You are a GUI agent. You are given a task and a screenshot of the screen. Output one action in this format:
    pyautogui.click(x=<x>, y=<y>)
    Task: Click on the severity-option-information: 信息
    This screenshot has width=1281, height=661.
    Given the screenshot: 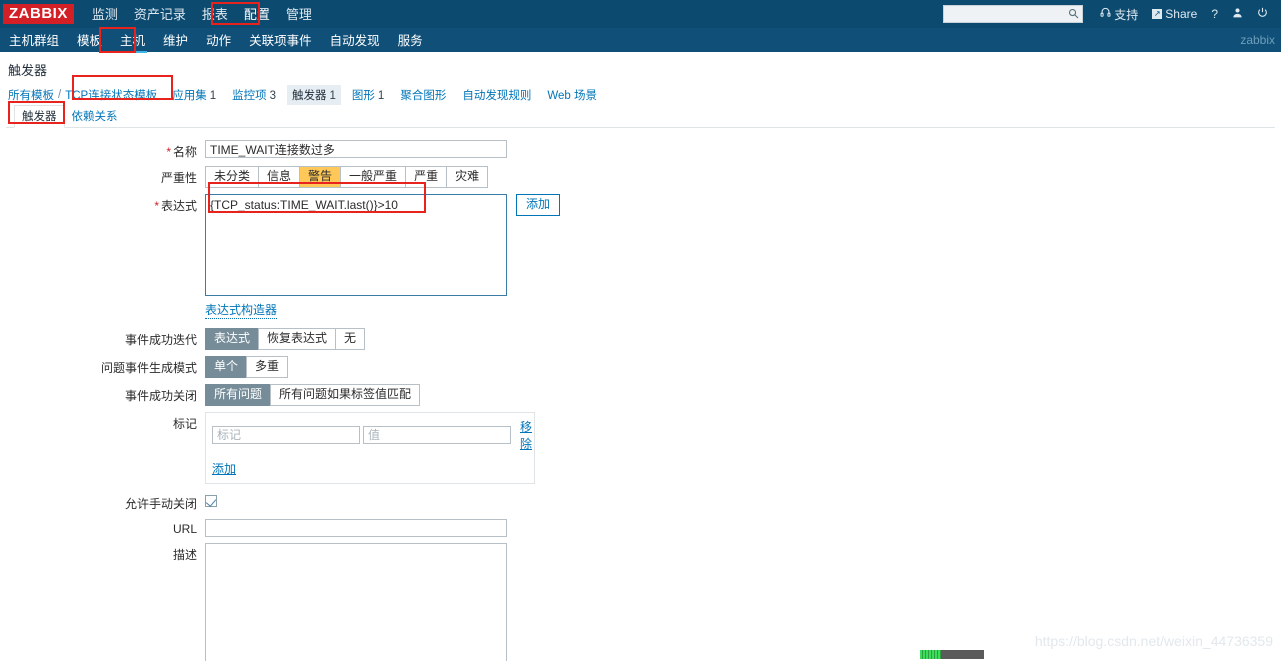 What is the action you would take?
    pyautogui.click(x=279, y=177)
    